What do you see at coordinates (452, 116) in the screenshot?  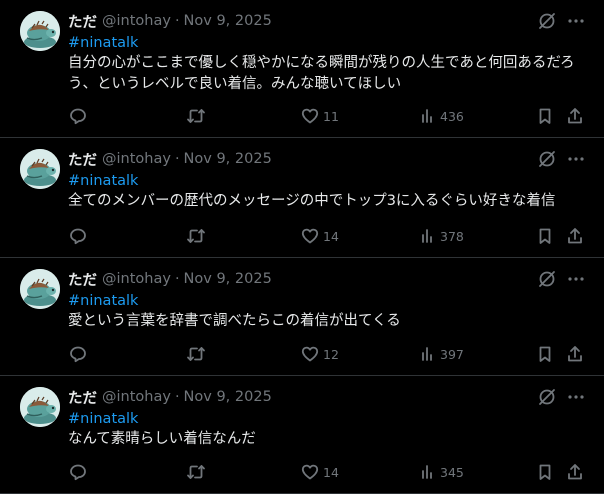 I see `view-count: 436` at bounding box center [452, 116].